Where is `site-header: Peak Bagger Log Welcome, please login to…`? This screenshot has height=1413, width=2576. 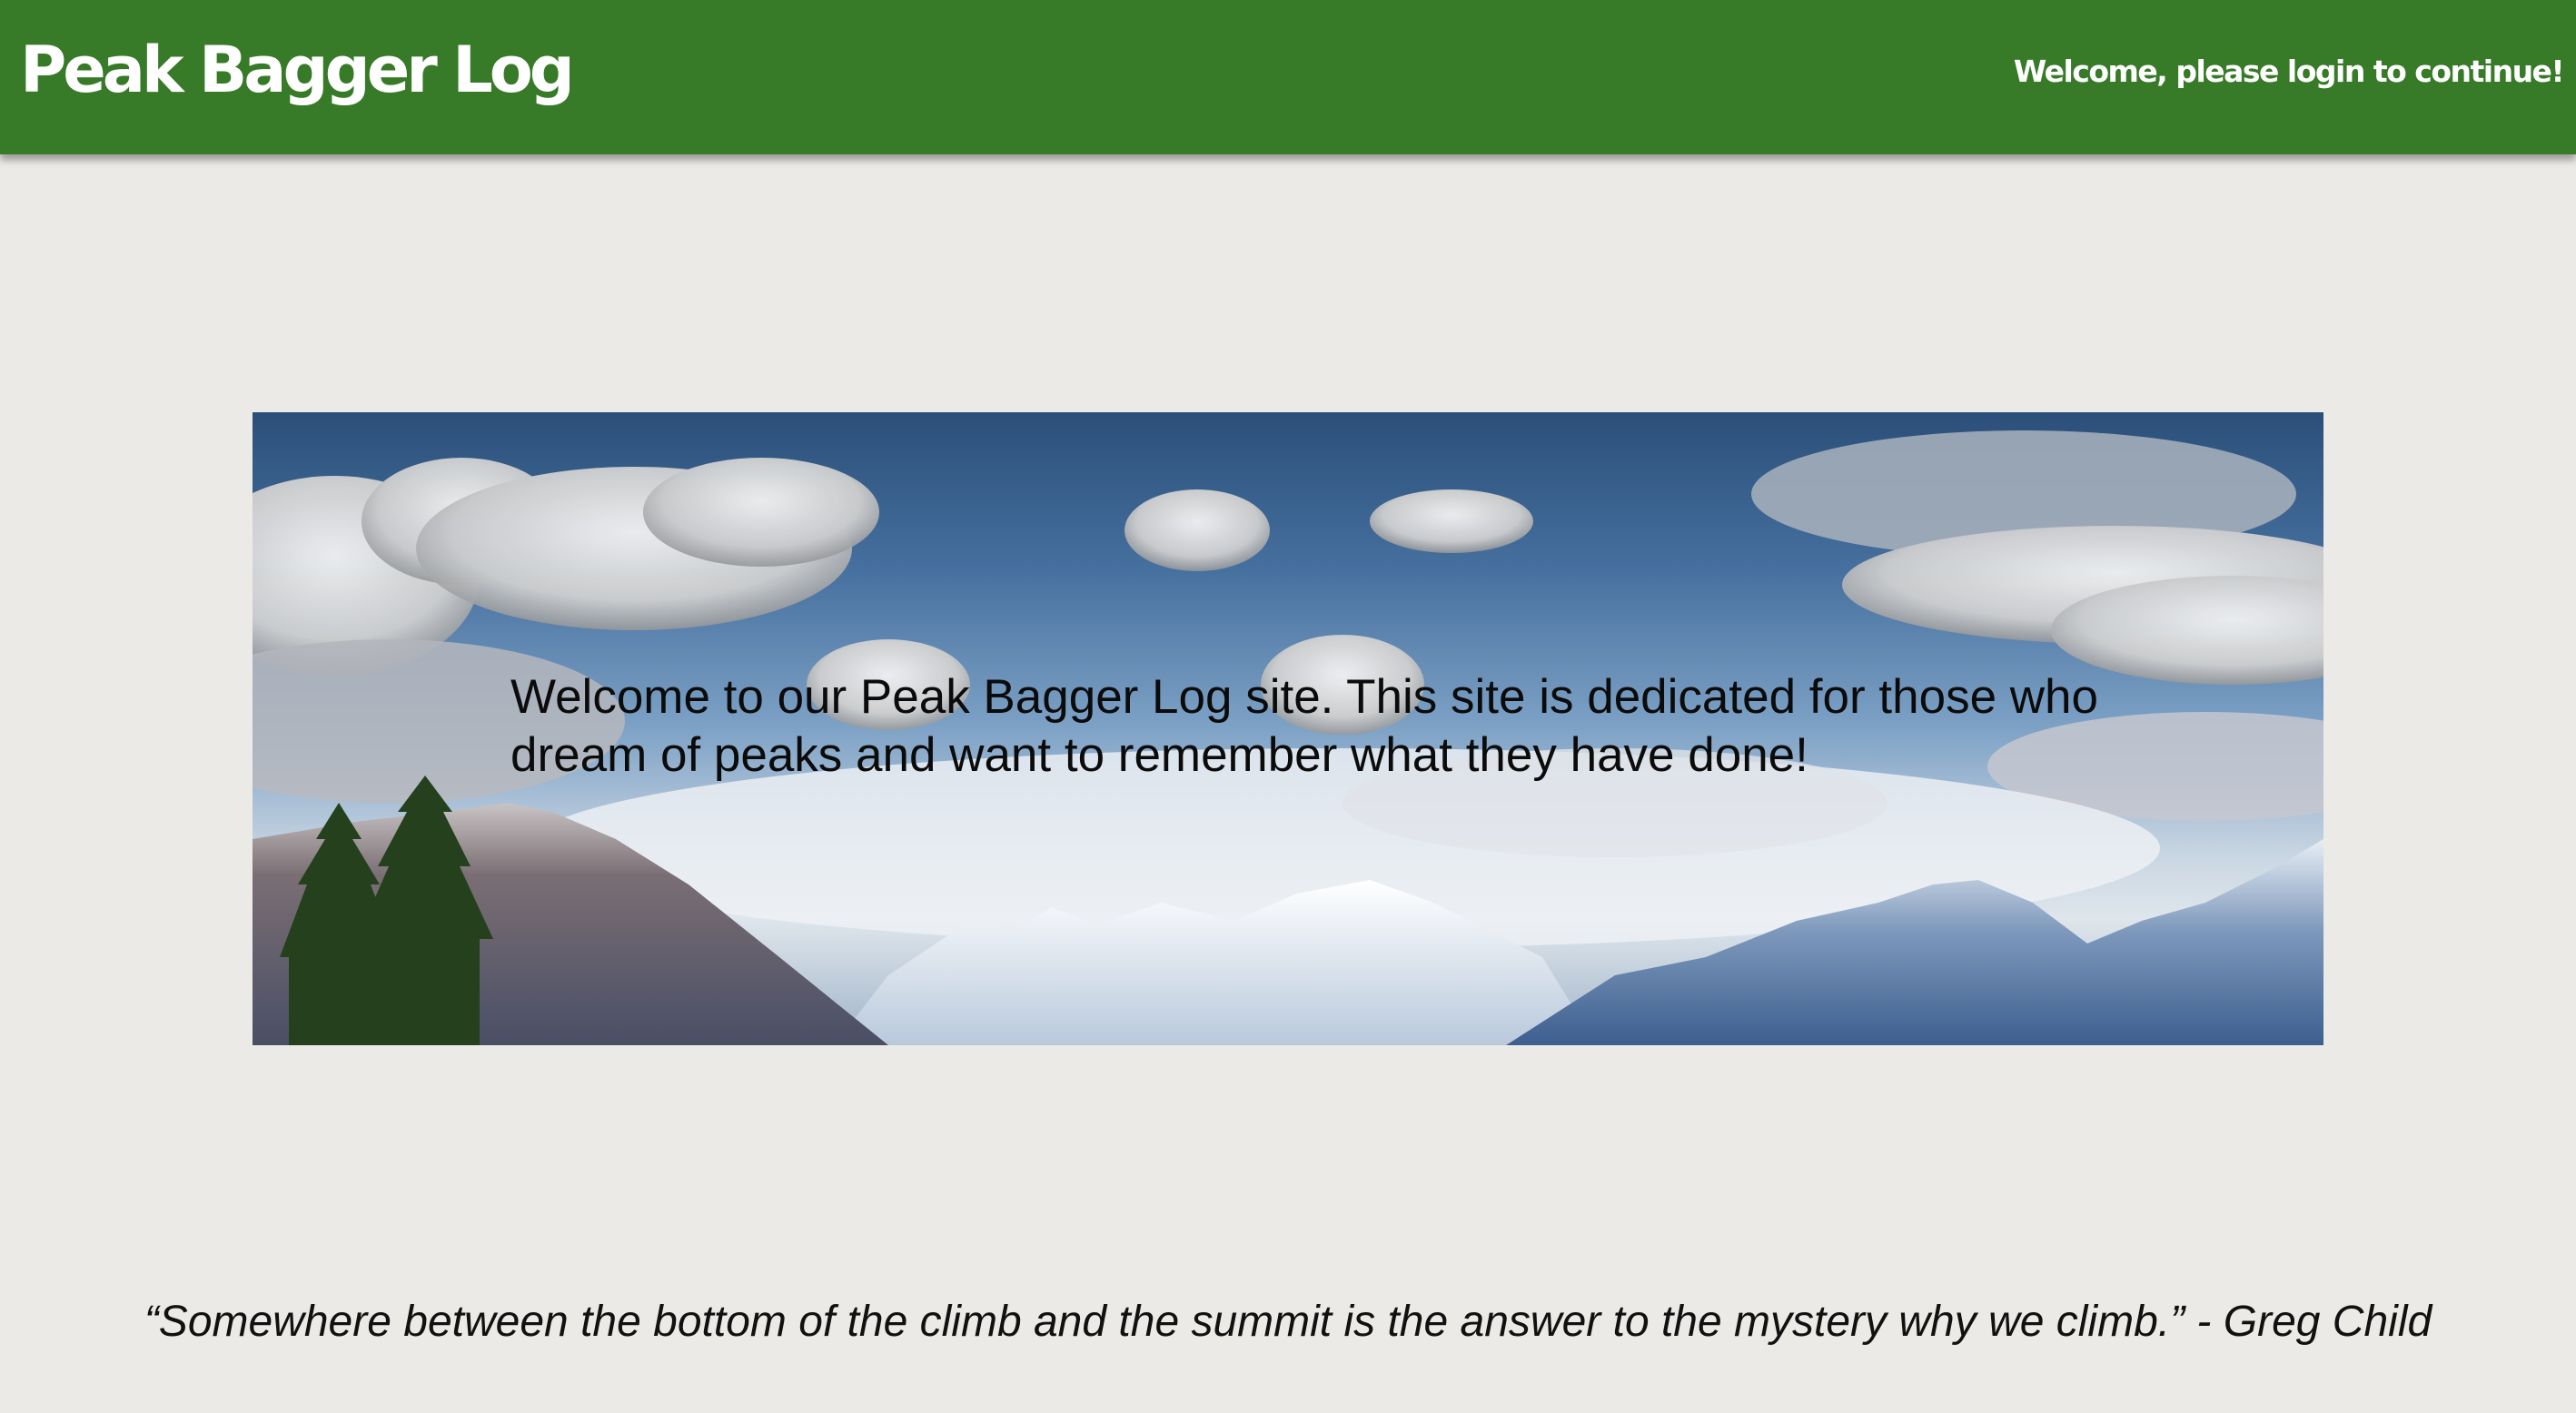 site-header: Peak Bagger Log Welcome, please login to… is located at coordinates (1288, 77).